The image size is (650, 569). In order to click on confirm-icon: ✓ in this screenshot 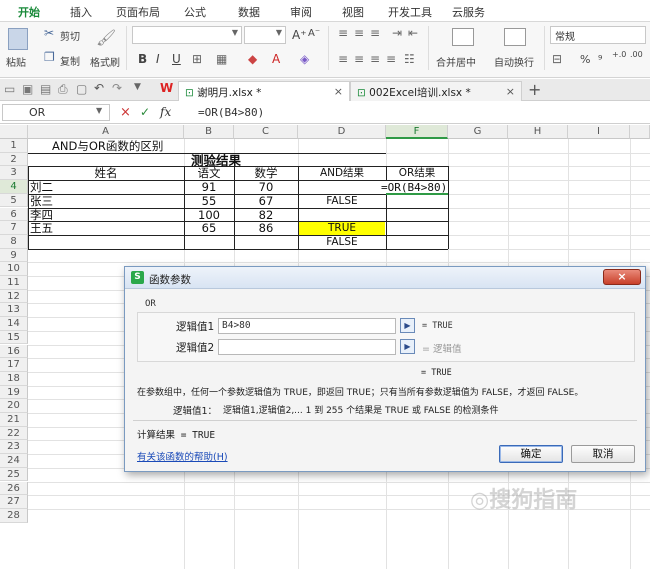, I will do `click(145, 112)`.